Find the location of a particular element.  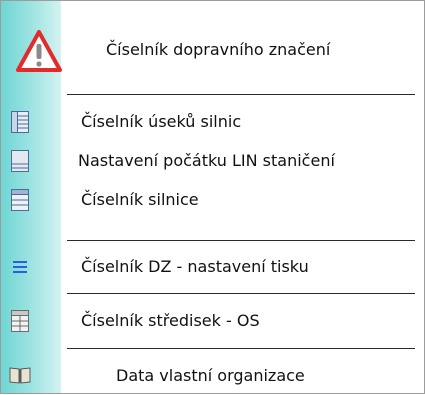

menu-item-label: Nastavení počátku LIN staničení is located at coordinates (206, 160).